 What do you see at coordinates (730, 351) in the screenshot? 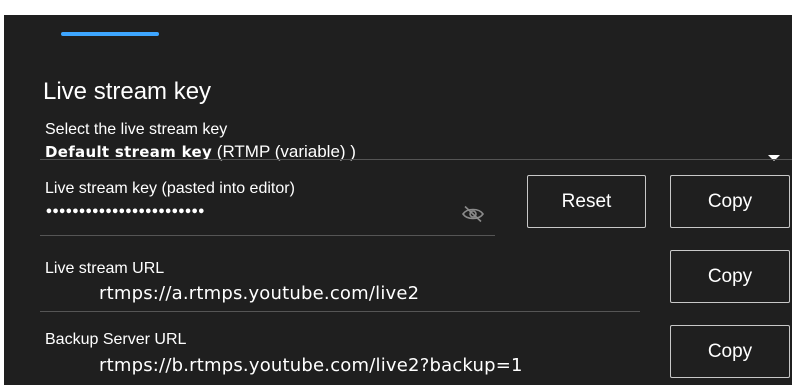
I see `copy-backup-url-button: Copy` at bounding box center [730, 351].